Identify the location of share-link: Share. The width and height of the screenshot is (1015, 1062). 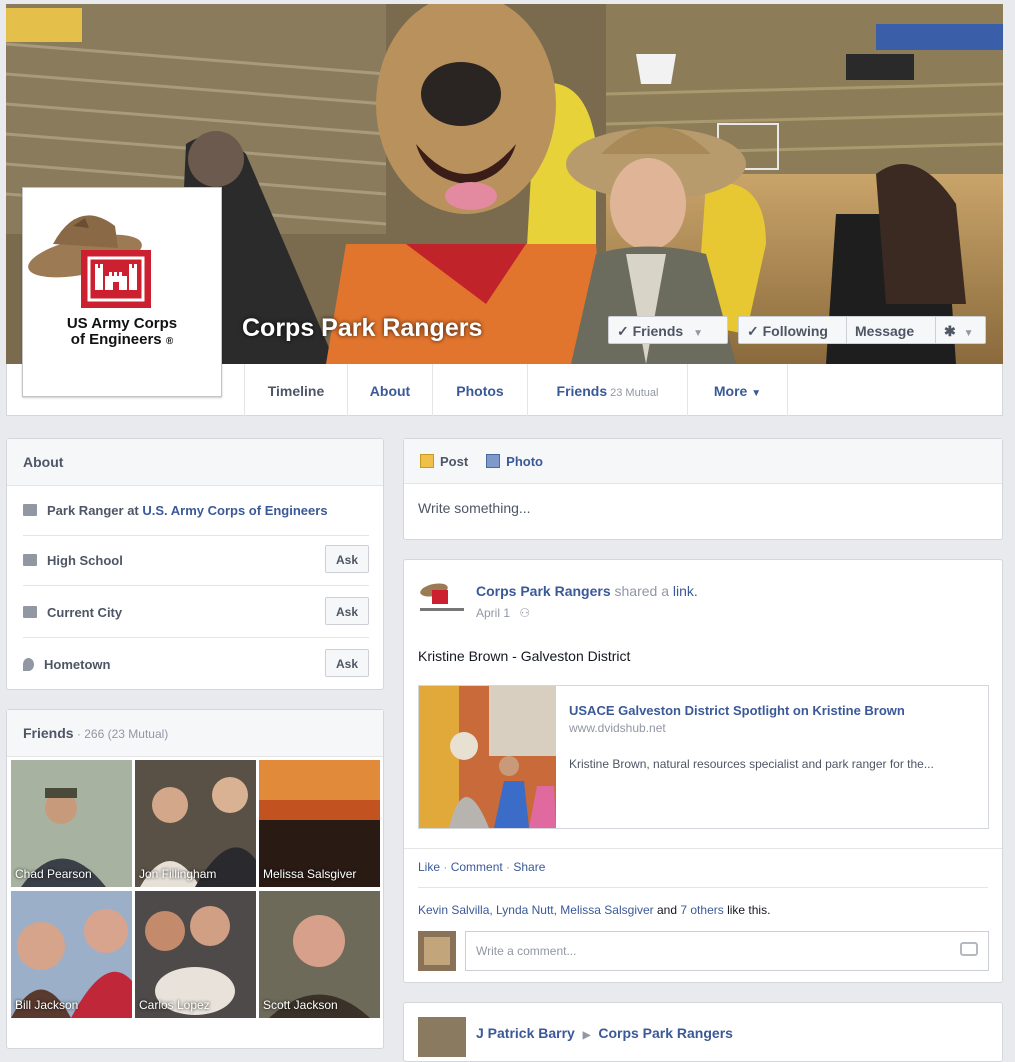
(529, 867).